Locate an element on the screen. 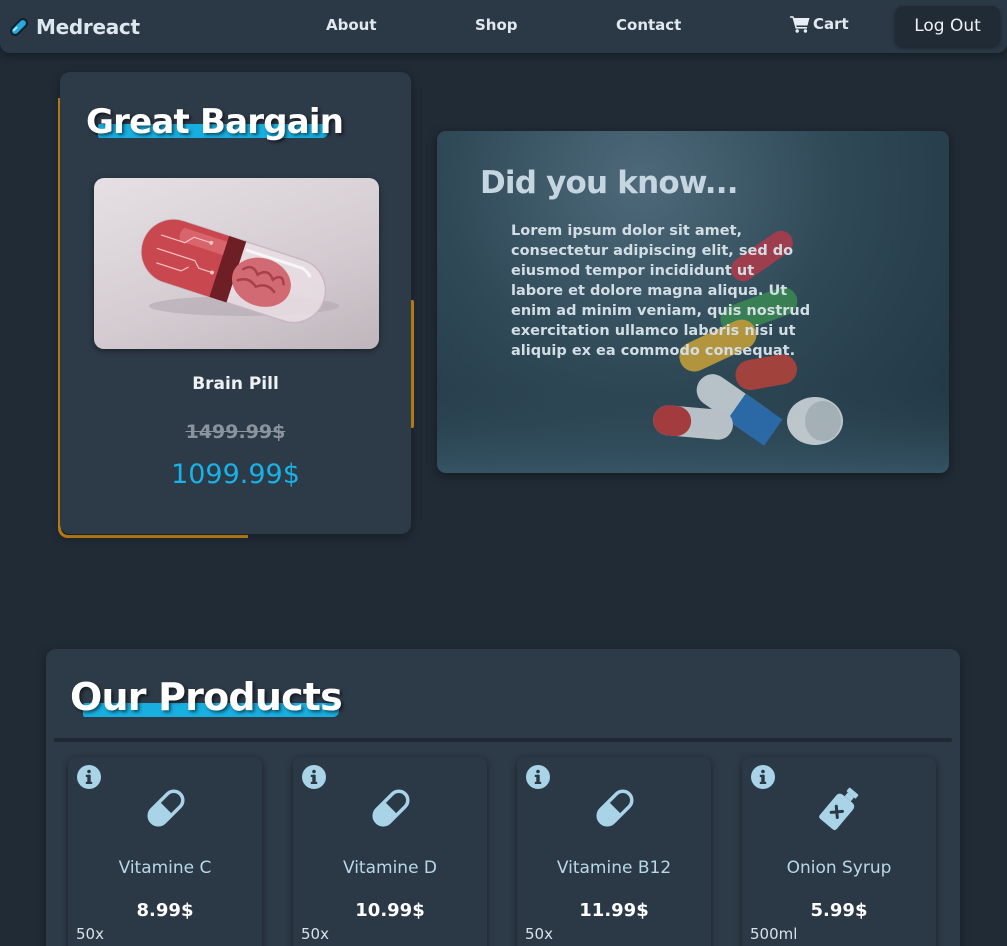  cart-label: Cart is located at coordinates (831, 24).